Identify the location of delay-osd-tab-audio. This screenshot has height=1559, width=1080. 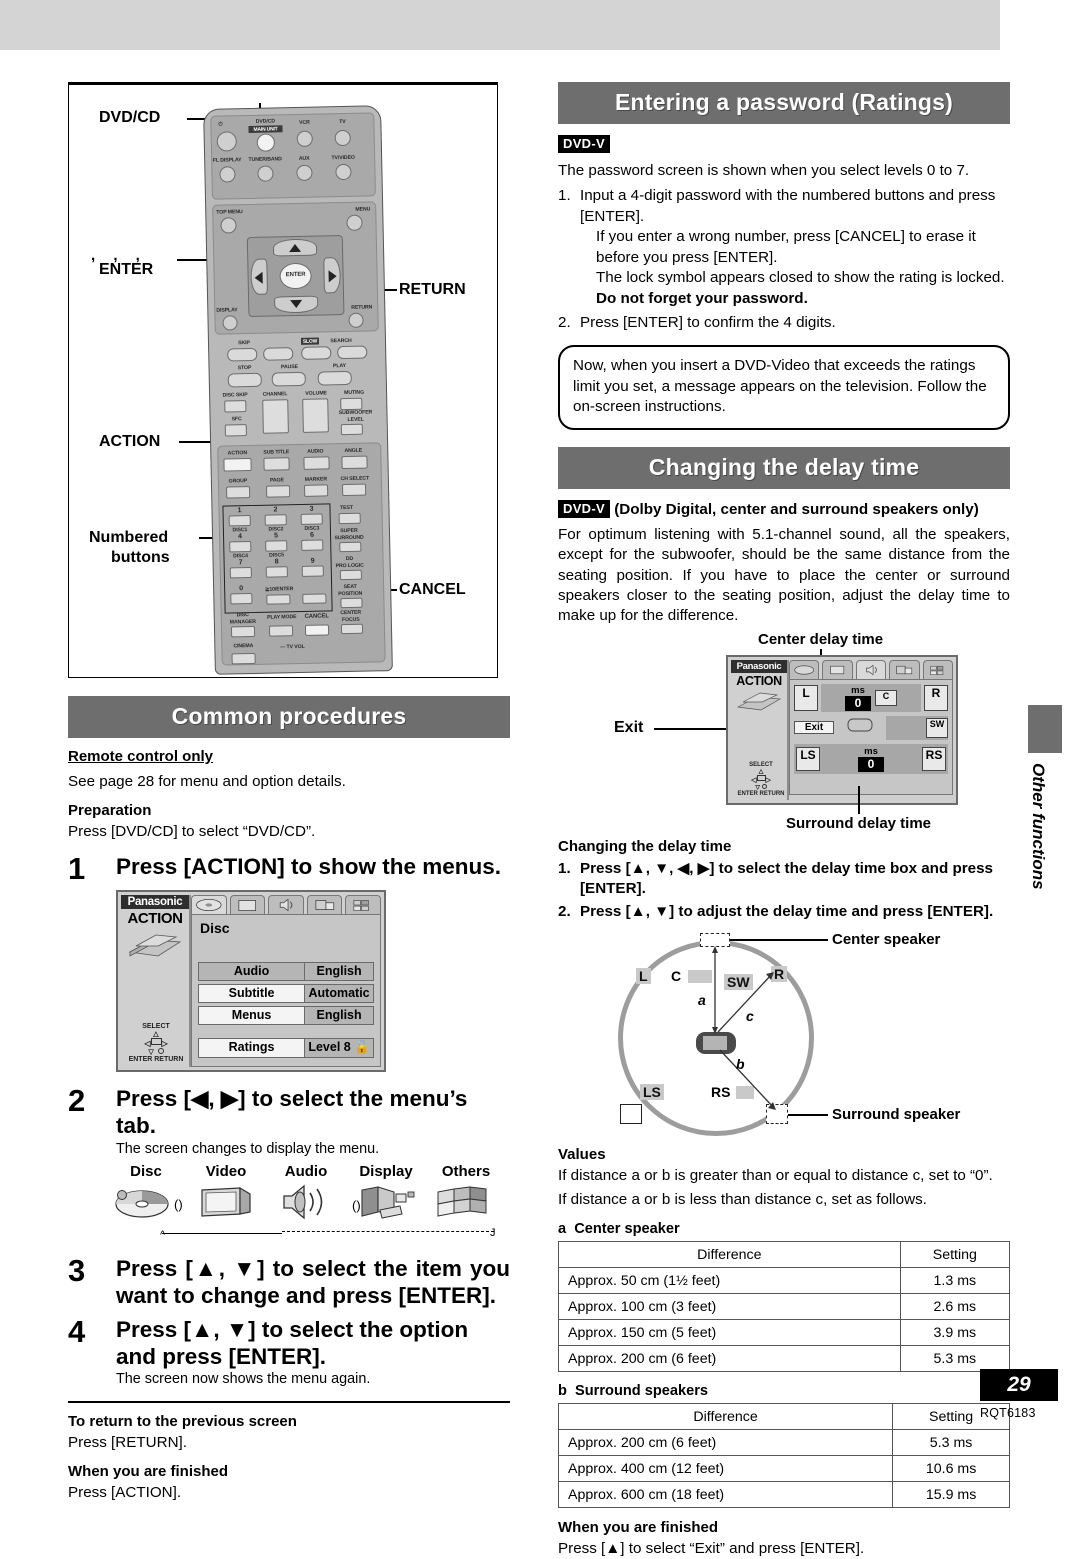
(871, 669).